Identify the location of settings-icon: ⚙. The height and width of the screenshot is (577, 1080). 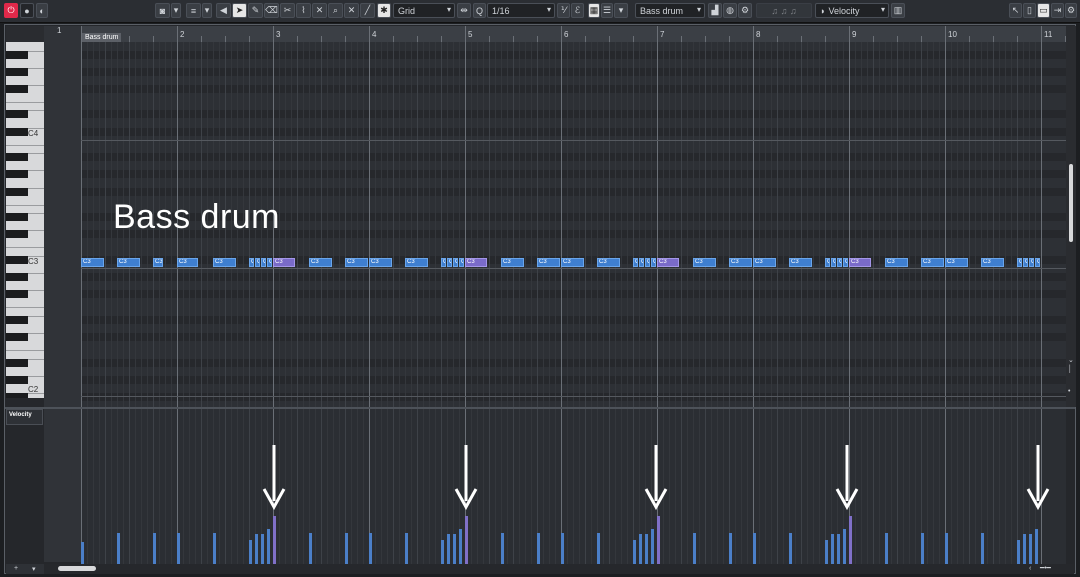
(745, 10).